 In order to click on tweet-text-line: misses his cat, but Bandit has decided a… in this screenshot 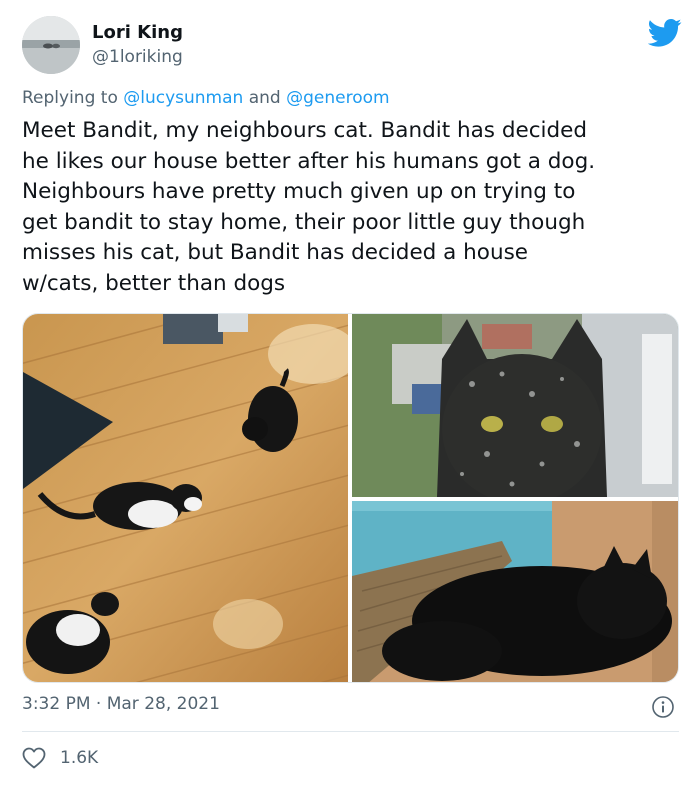, I will do `click(275, 253)`.